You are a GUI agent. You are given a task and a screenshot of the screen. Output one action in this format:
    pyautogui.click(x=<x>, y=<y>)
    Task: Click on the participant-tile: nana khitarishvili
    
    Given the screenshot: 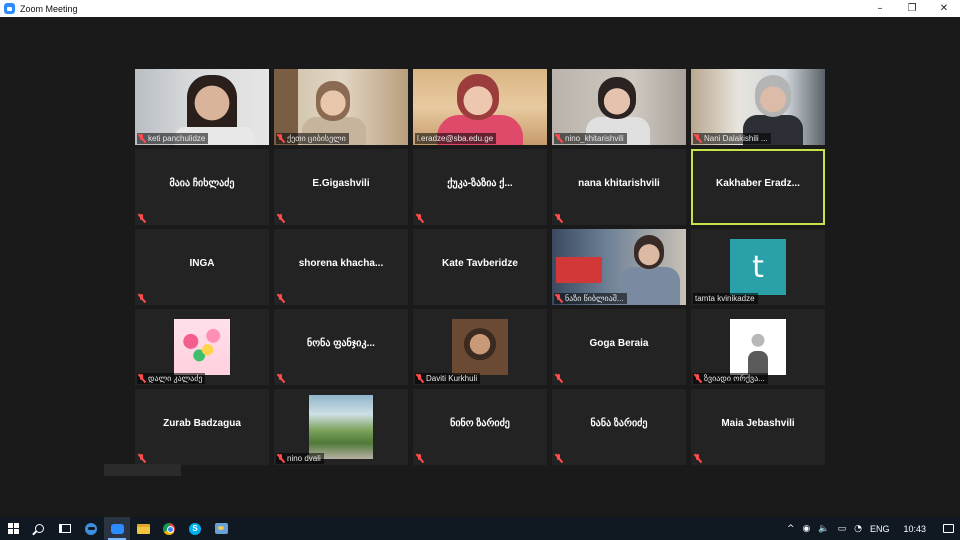 What is the action you would take?
    pyautogui.click(x=619, y=187)
    